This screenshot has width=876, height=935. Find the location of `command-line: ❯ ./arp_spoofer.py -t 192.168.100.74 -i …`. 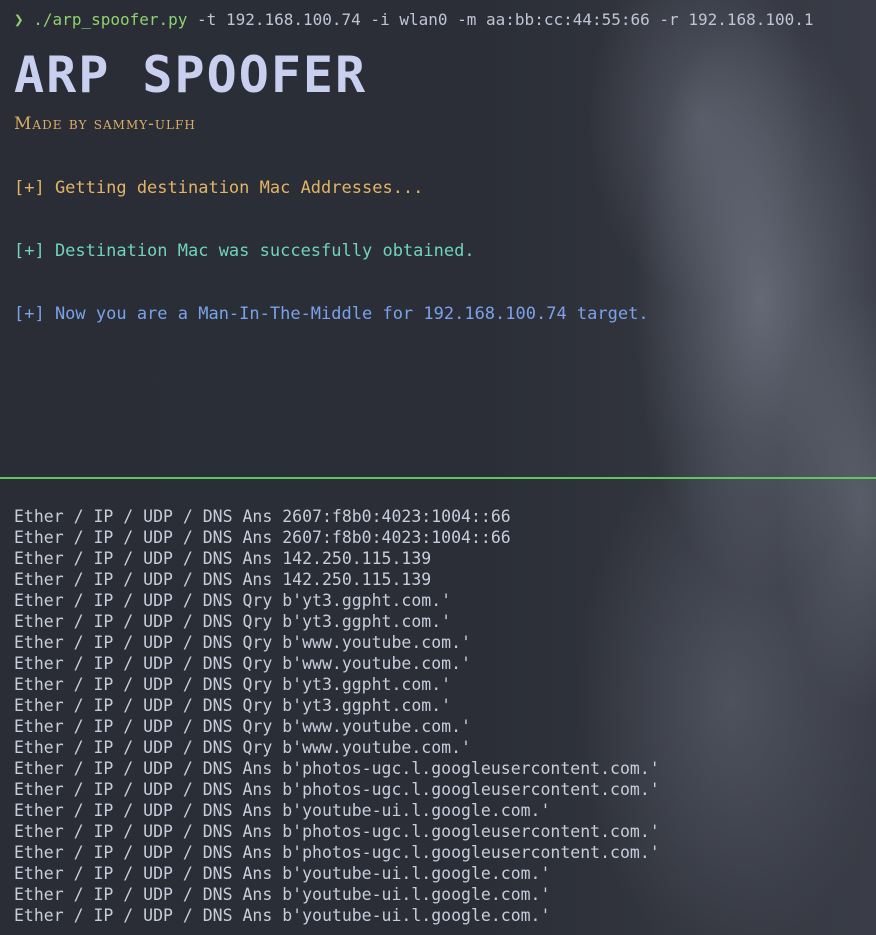

command-line: ❯ ./arp_spoofer.py -t 192.168.100.74 -i … is located at coordinates (414, 20).